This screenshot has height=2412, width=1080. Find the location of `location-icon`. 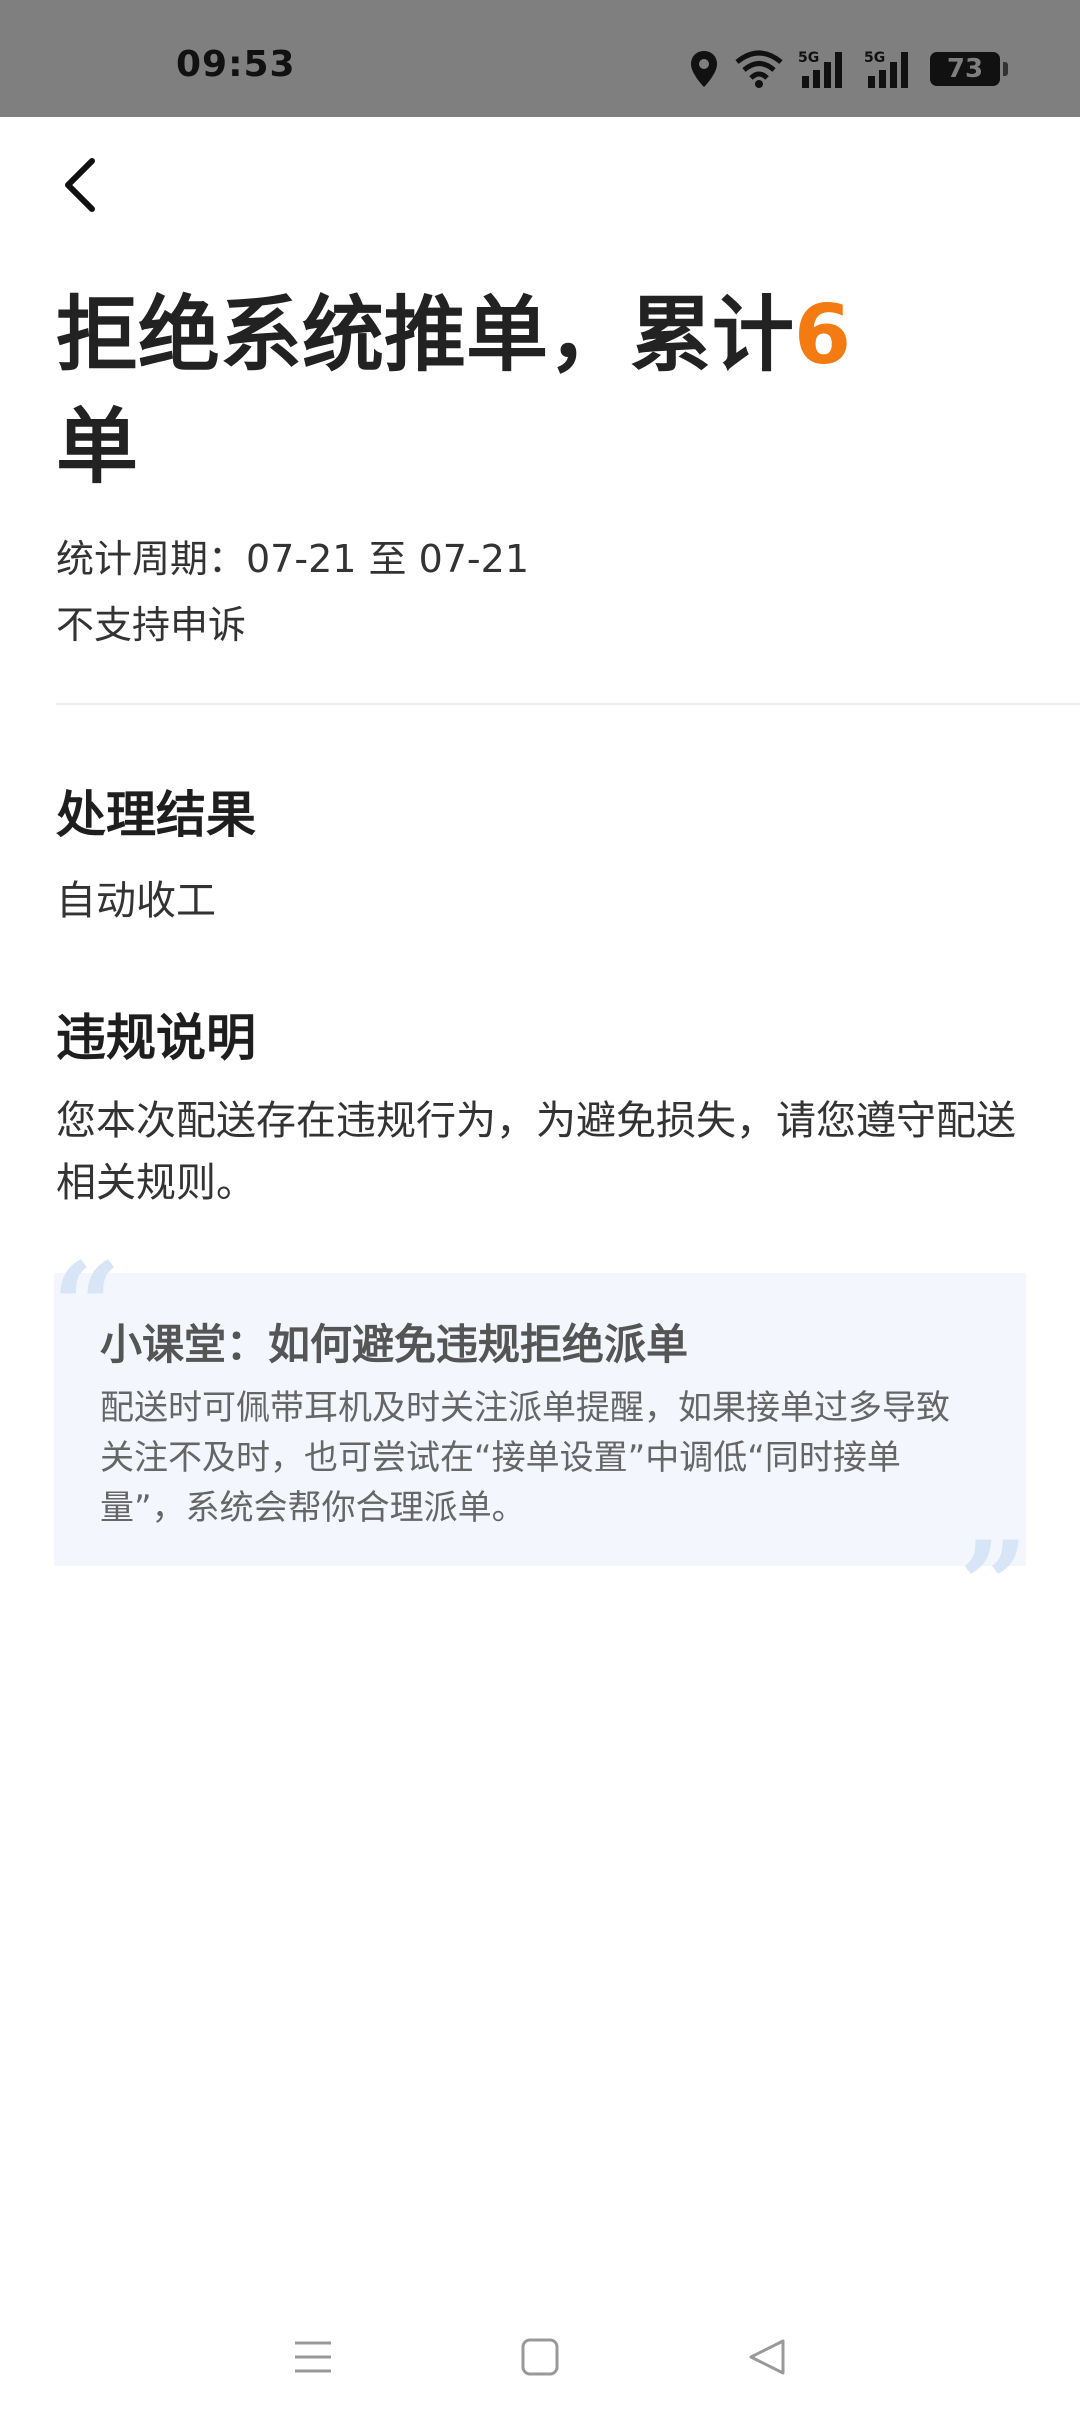

location-icon is located at coordinates (704, 69).